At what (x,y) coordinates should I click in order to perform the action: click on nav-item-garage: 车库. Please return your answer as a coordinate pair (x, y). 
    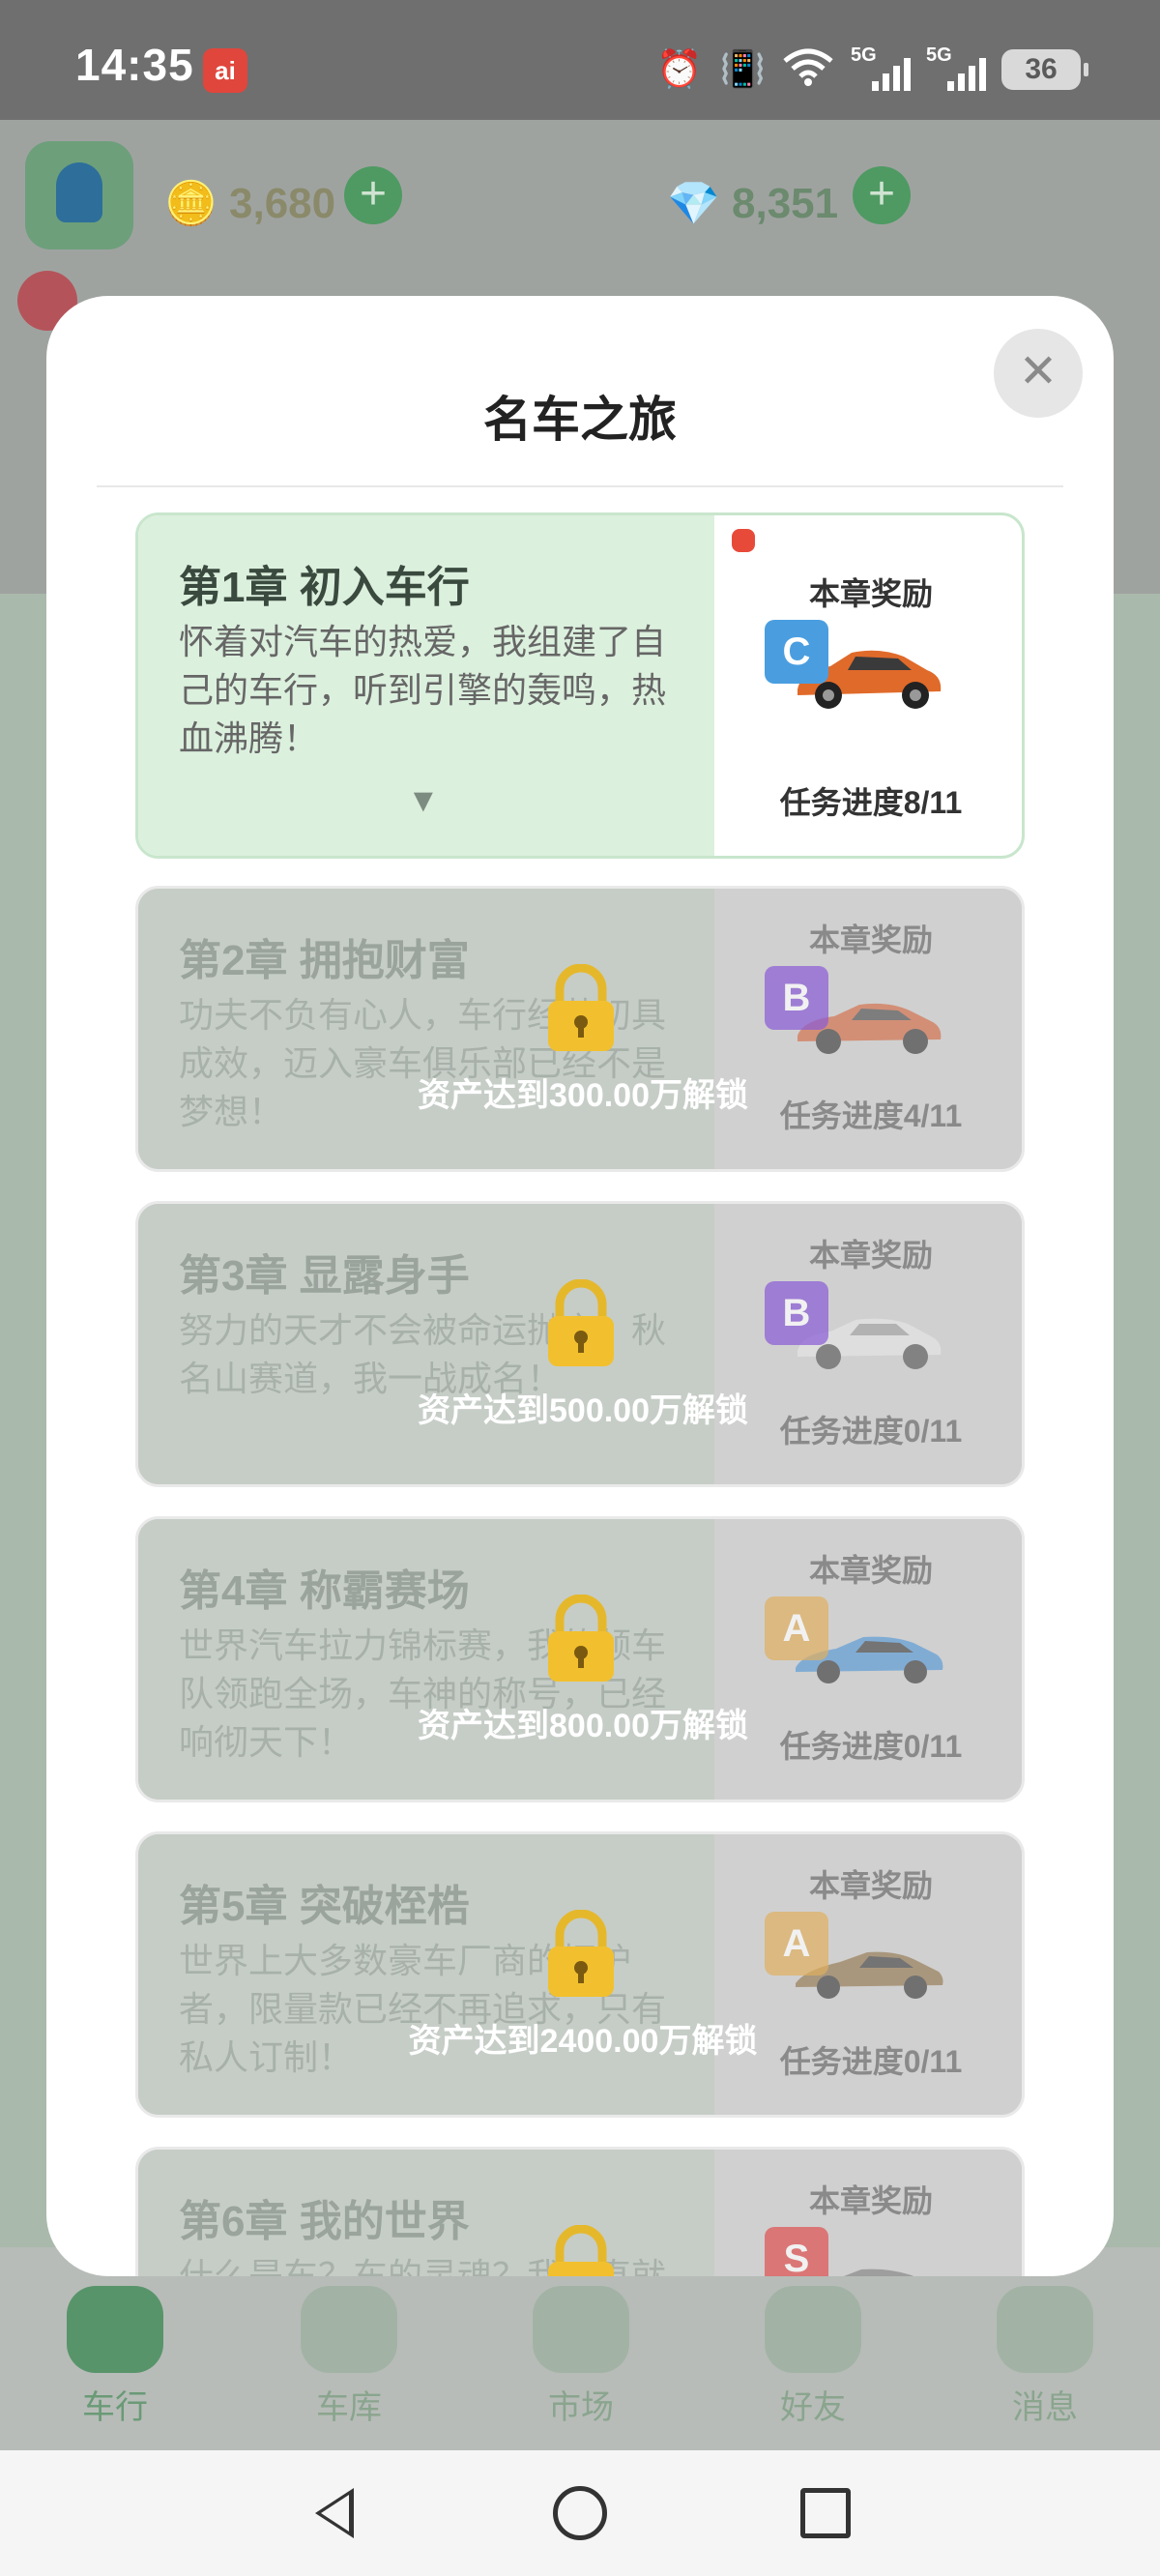
    Looking at the image, I should click on (349, 2357).